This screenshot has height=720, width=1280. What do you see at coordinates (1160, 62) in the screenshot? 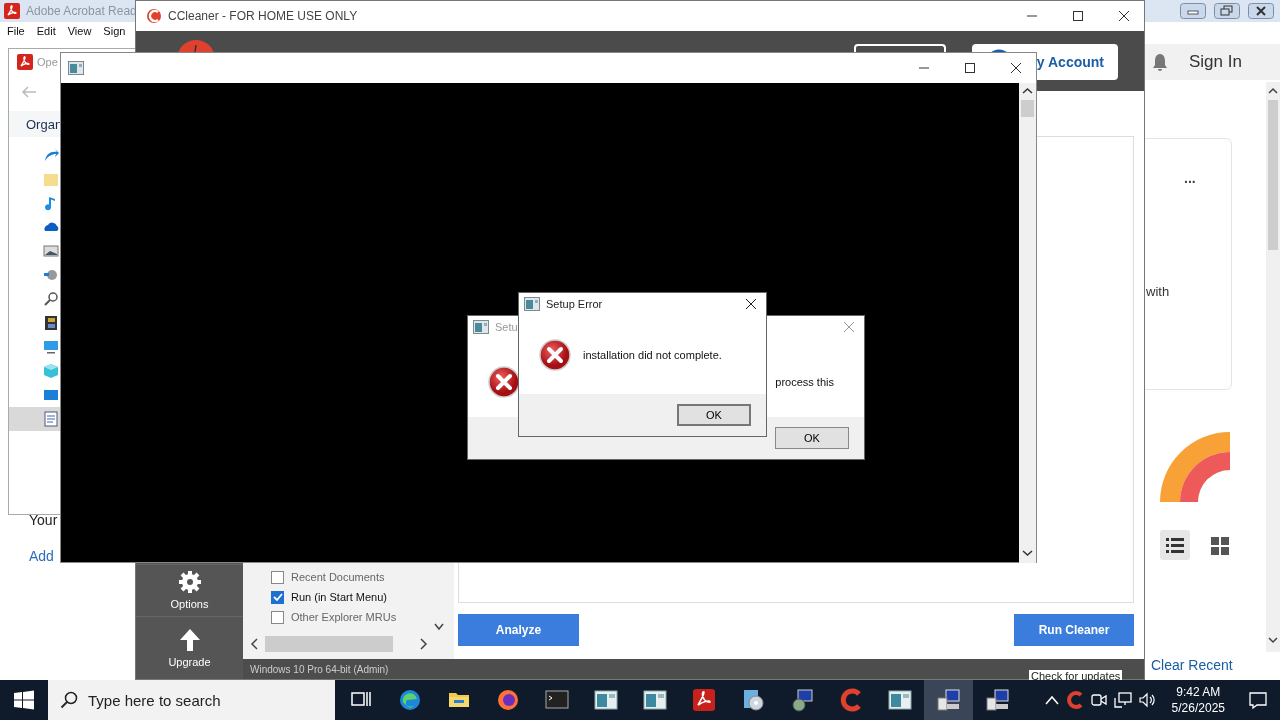
I see `bell-icon` at bounding box center [1160, 62].